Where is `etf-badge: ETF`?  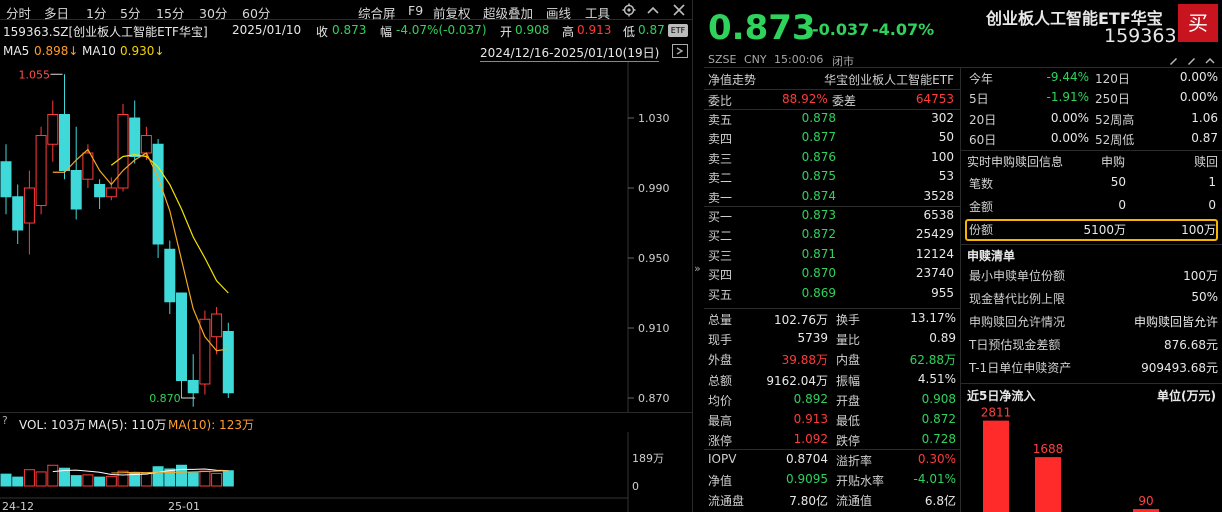
etf-badge: ETF is located at coordinates (678, 30).